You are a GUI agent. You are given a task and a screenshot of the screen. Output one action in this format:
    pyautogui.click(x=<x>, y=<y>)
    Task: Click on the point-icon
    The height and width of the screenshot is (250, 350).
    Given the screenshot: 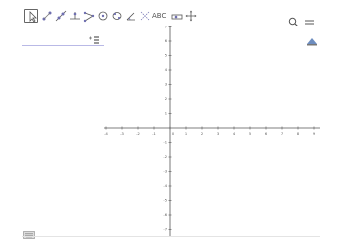 What is the action you would take?
    pyautogui.click(x=47, y=16)
    